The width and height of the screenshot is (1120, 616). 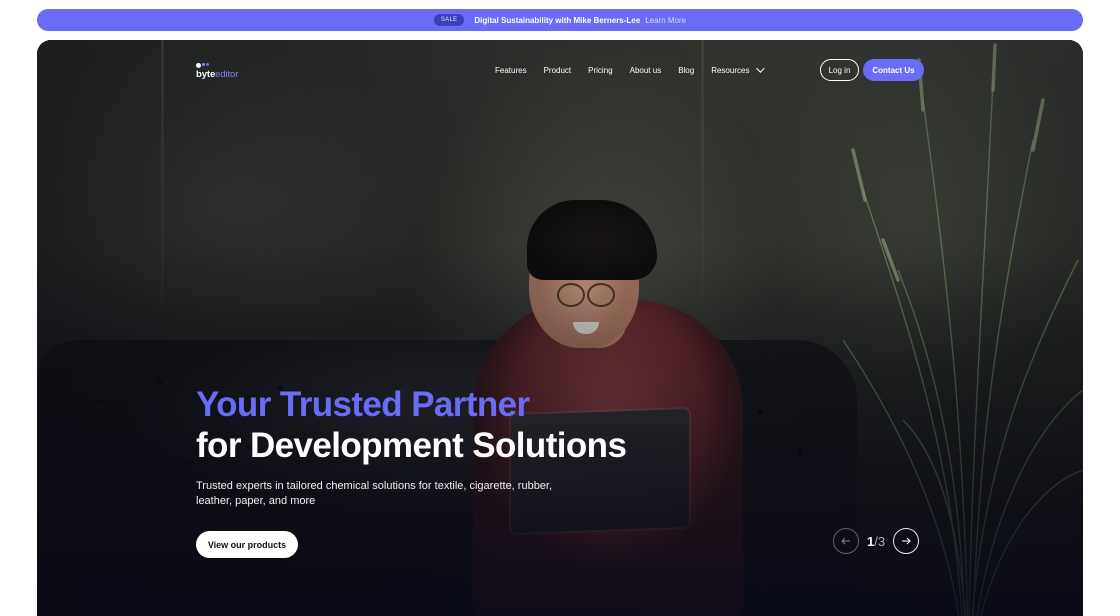 I want to click on slider-pagination: 1/3, so click(x=876, y=541).